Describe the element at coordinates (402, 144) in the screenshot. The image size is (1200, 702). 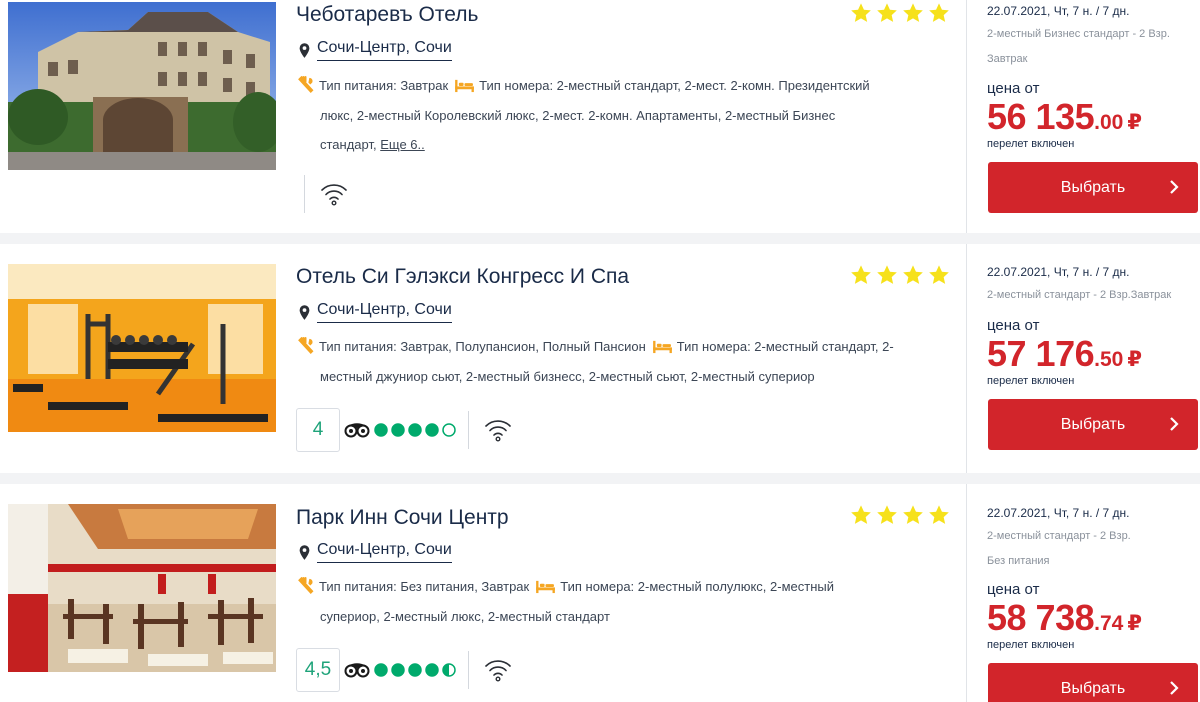
I see `more-rooms-link: Еще 6..` at that location.